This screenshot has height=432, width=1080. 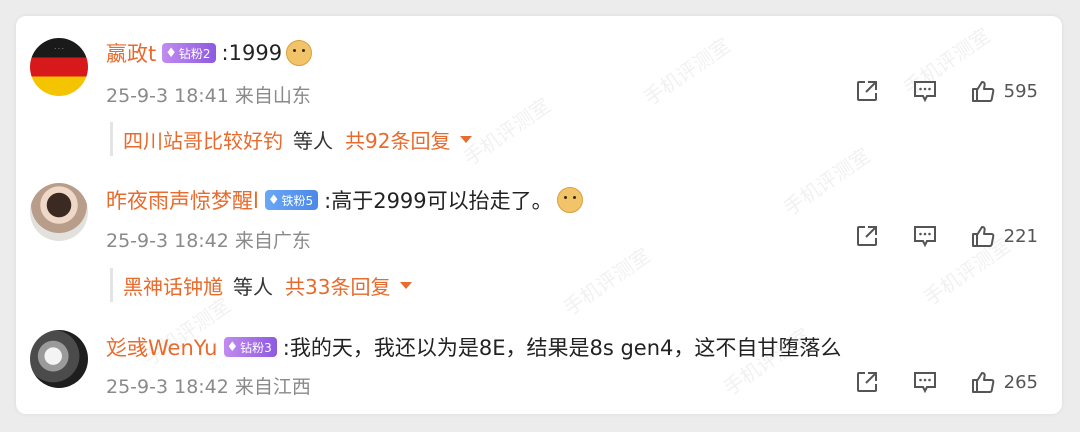 What do you see at coordinates (131, 53) in the screenshot?
I see `username: 嬴政t` at bounding box center [131, 53].